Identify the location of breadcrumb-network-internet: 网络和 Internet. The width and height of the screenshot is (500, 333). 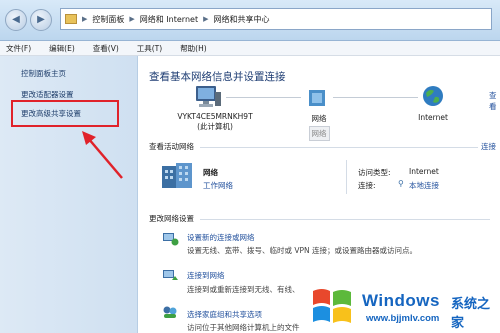
(169, 19).